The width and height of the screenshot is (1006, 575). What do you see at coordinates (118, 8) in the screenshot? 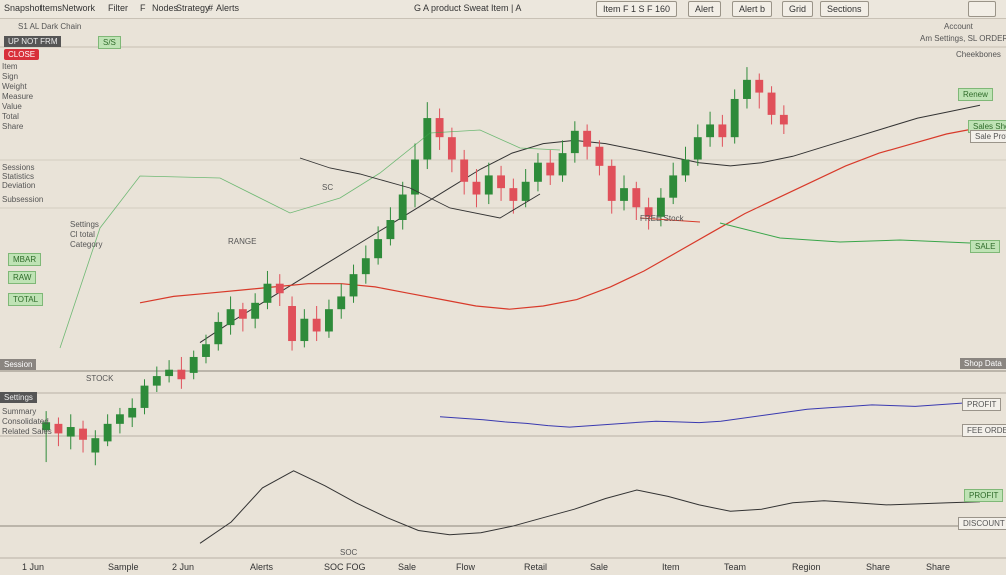
I see `menu-item: Filter` at bounding box center [118, 8].